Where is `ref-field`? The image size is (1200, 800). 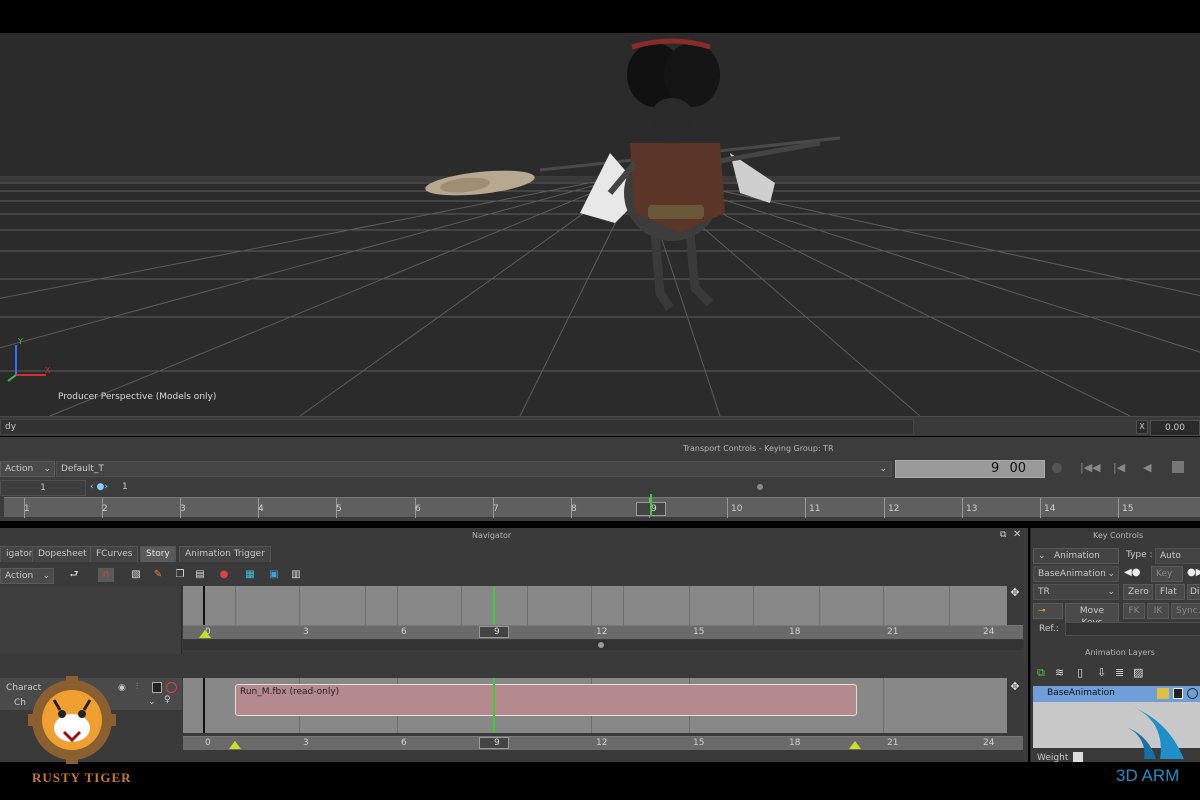 ref-field is located at coordinates (1132, 629).